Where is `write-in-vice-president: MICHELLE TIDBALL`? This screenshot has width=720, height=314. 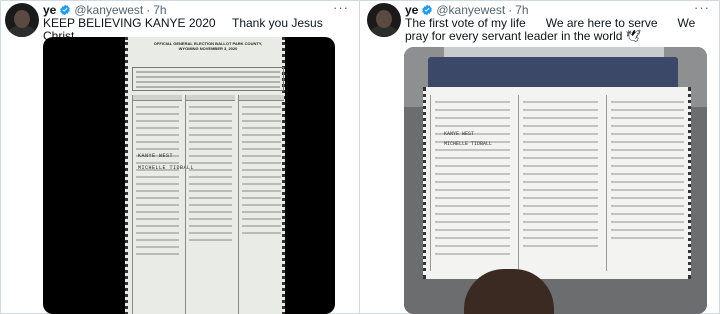
write-in-vice-president: MICHELLE TIDBALL is located at coordinates (468, 144).